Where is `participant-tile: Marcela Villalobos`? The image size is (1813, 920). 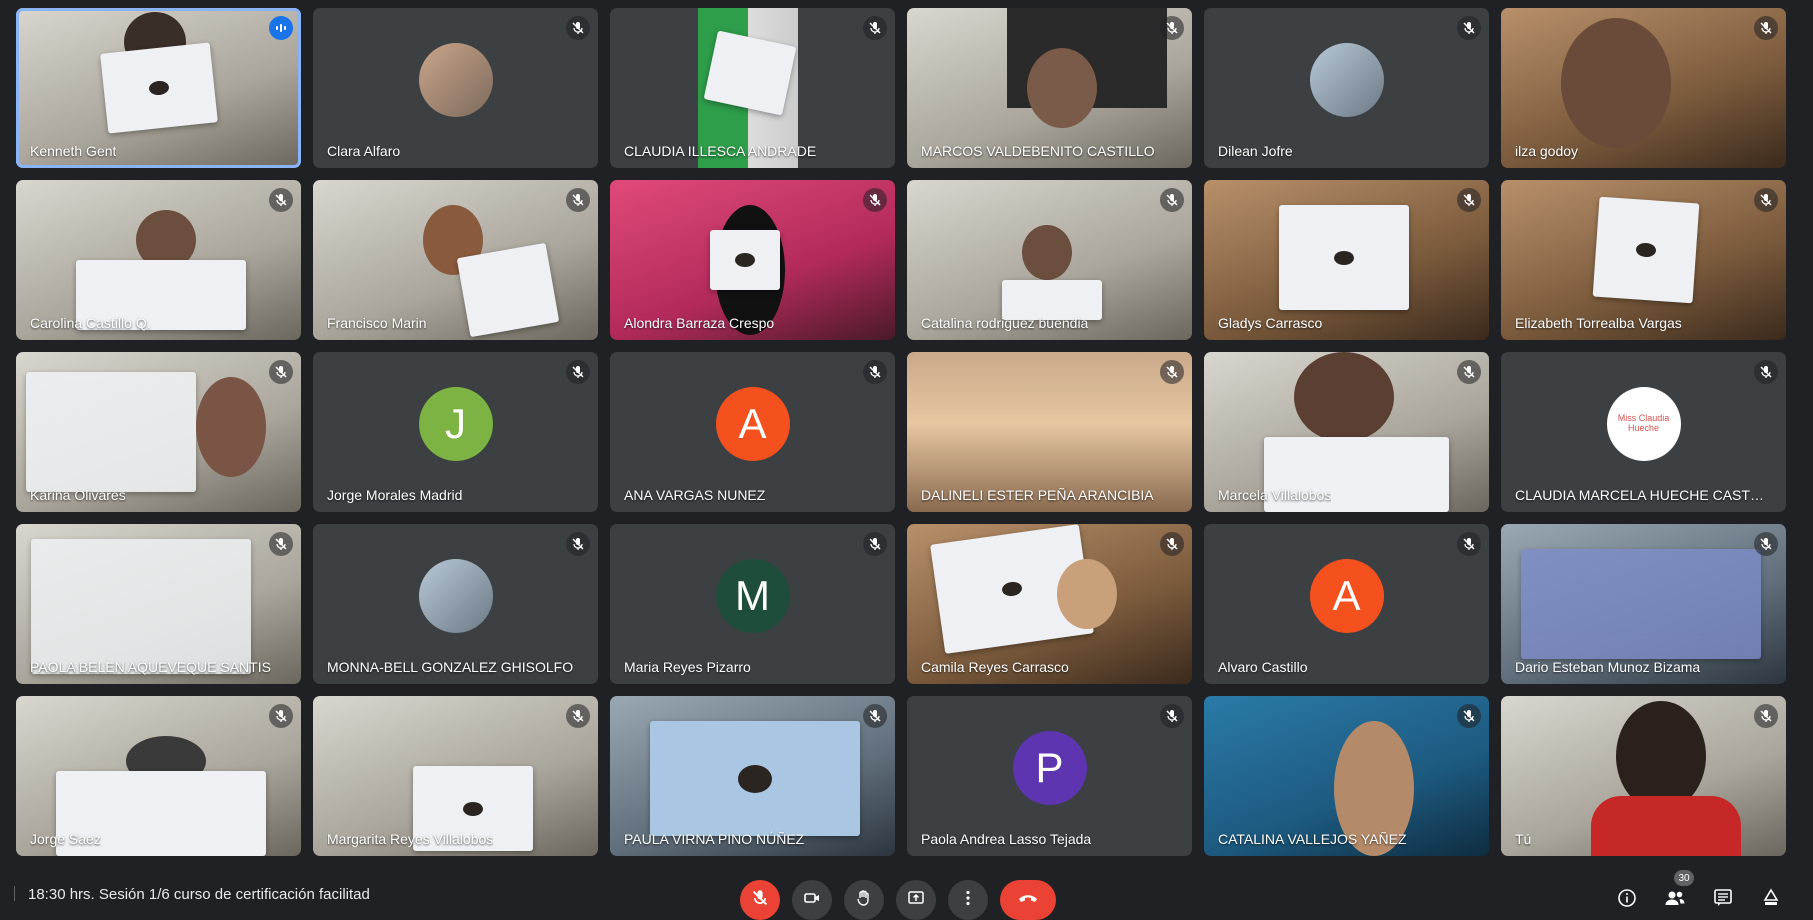 participant-tile: Marcela Villalobos is located at coordinates (1346, 432).